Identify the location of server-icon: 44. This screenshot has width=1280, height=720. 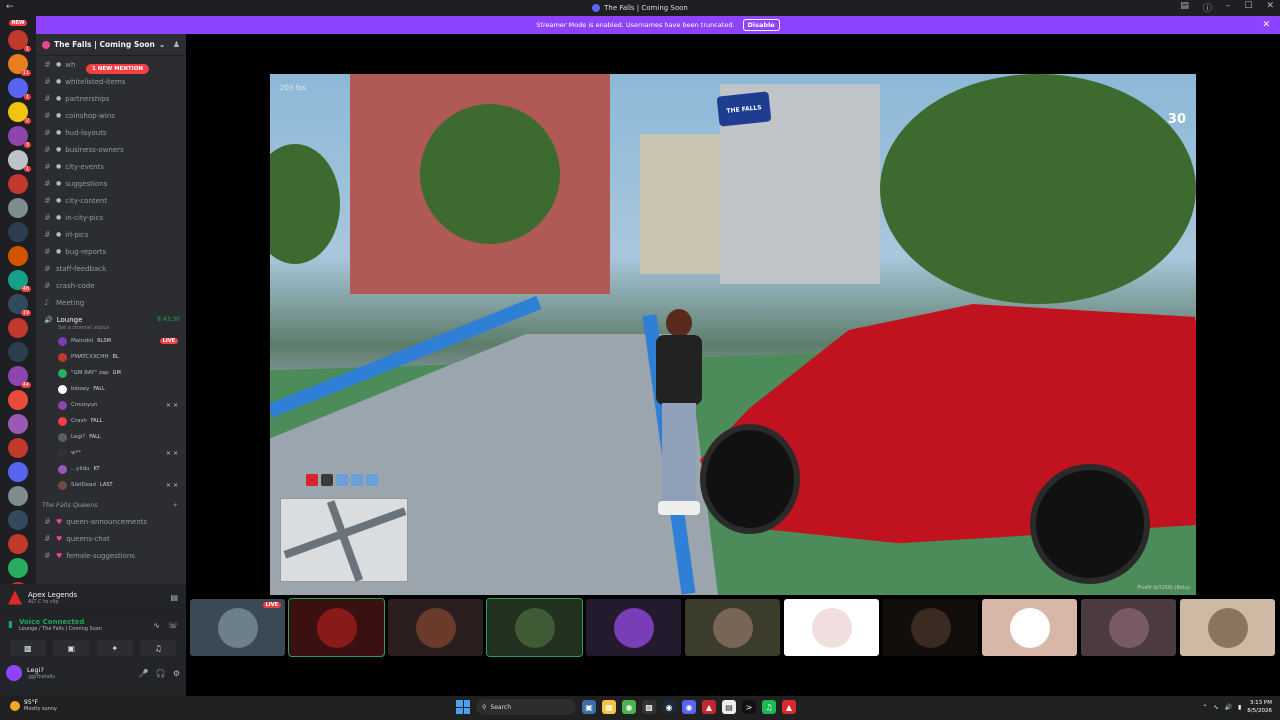
(19, 377).